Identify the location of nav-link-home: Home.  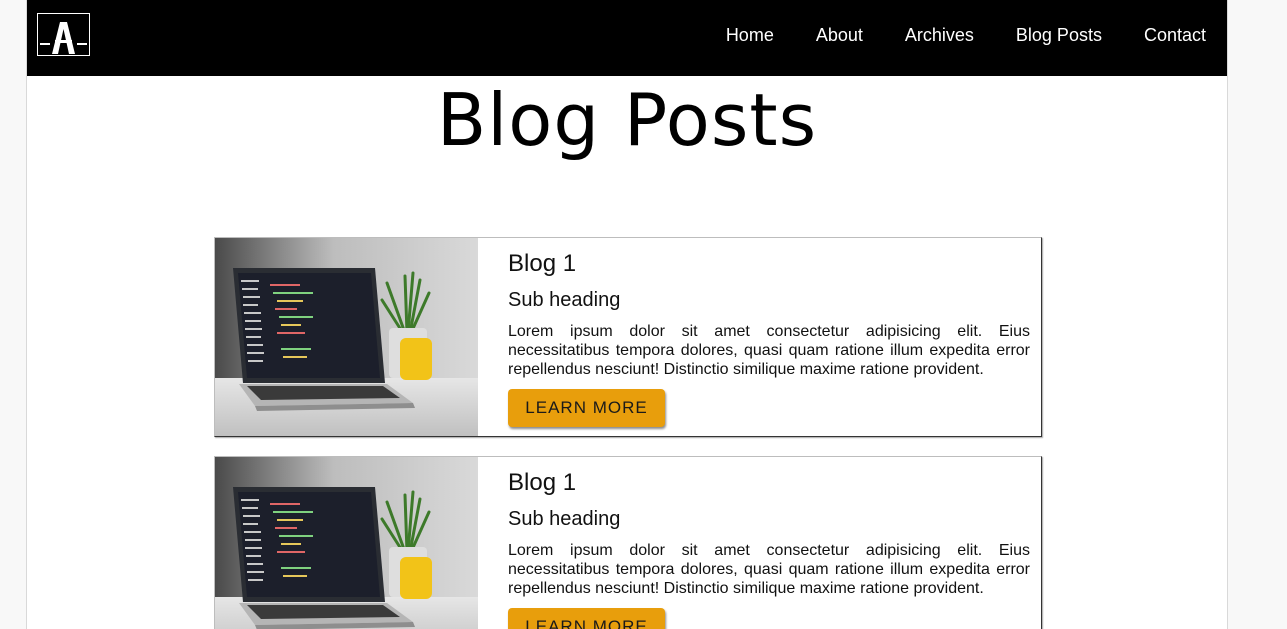
(750, 35).